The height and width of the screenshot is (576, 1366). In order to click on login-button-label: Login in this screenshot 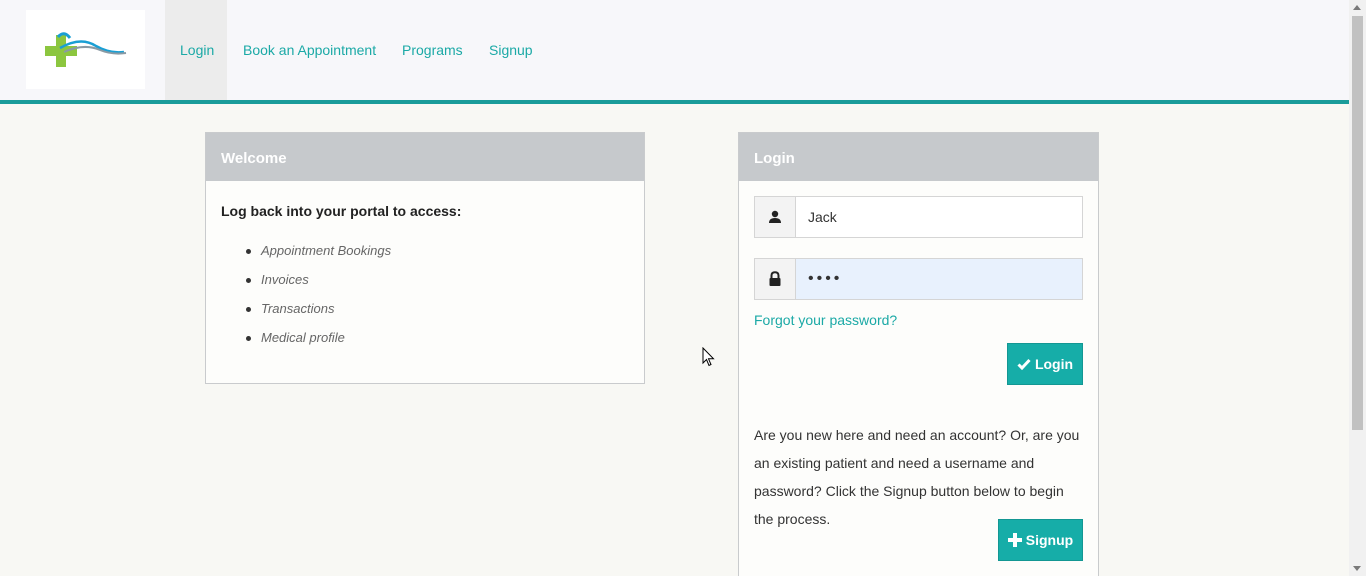, I will do `click(1054, 364)`.